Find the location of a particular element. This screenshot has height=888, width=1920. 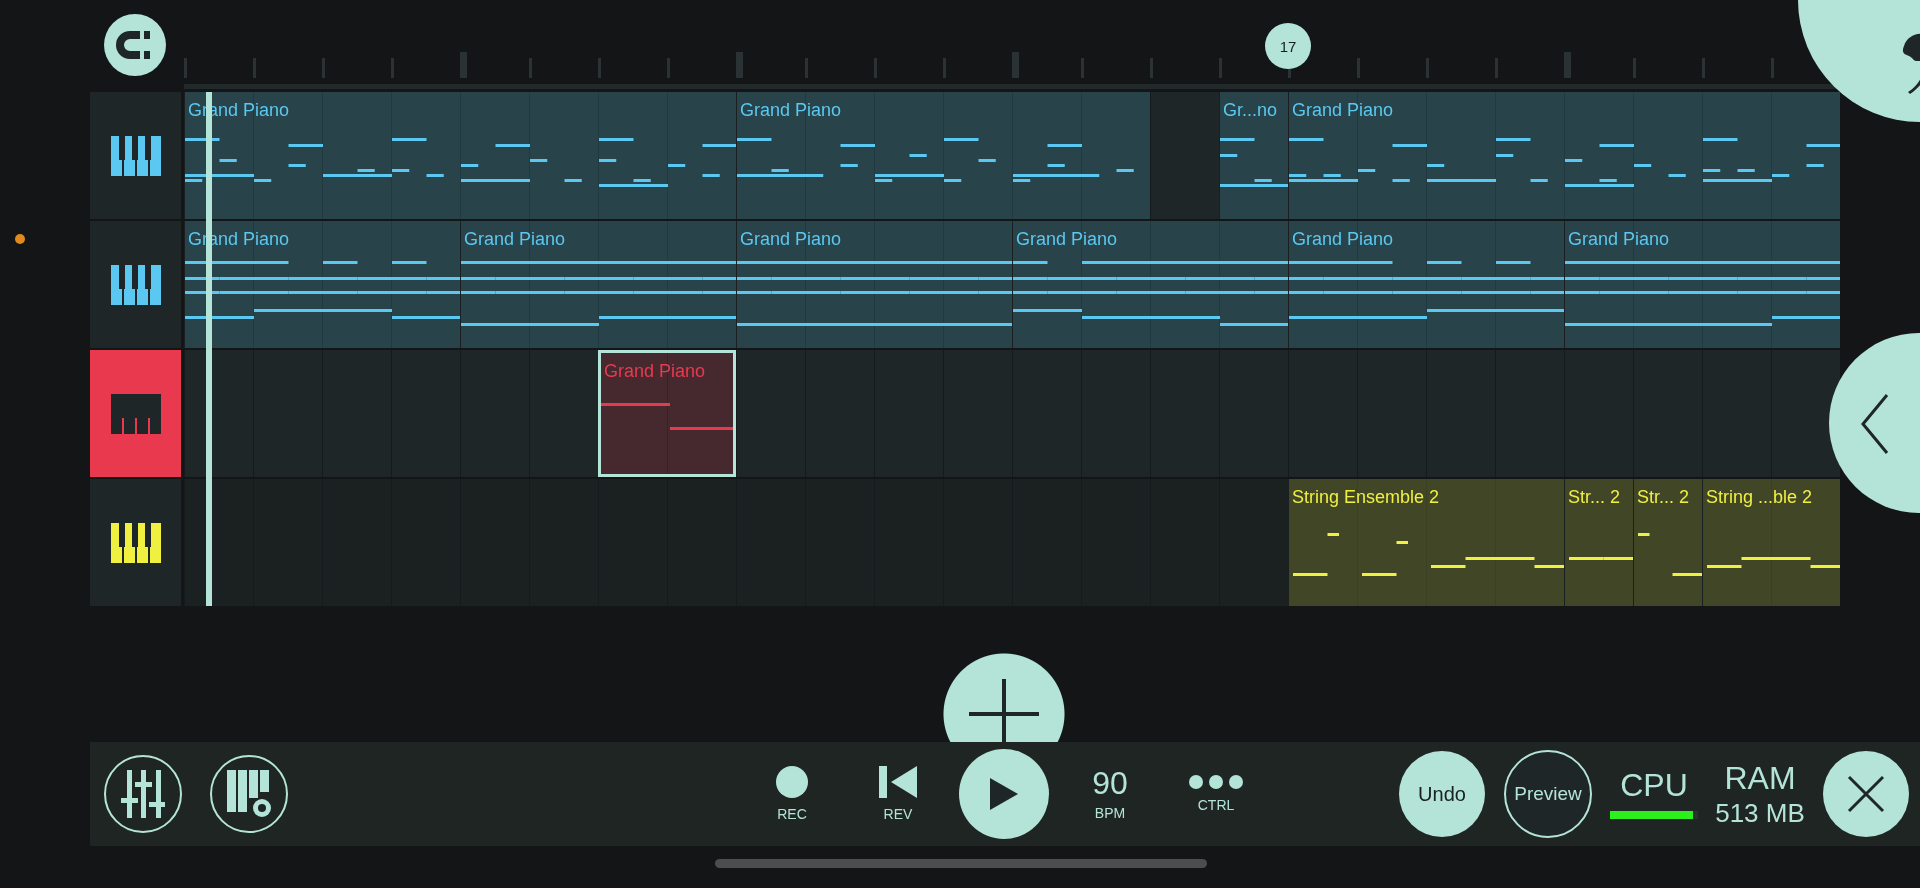

record-button: REC is located at coordinates (792, 794).